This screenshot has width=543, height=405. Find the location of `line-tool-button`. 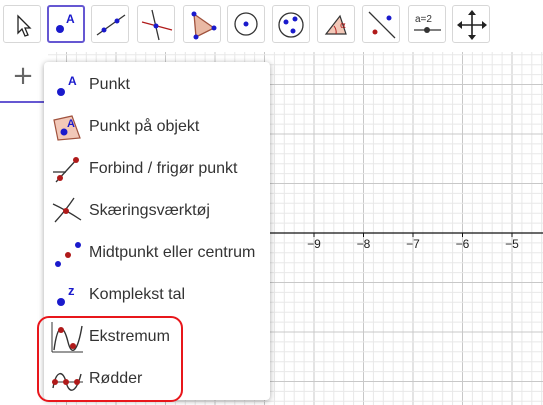

line-tool-button is located at coordinates (110, 24).